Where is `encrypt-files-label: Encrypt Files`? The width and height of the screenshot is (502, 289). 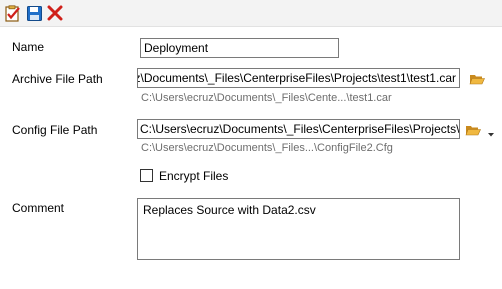
encrypt-files-label: Encrypt Files is located at coordinates (194, 176).